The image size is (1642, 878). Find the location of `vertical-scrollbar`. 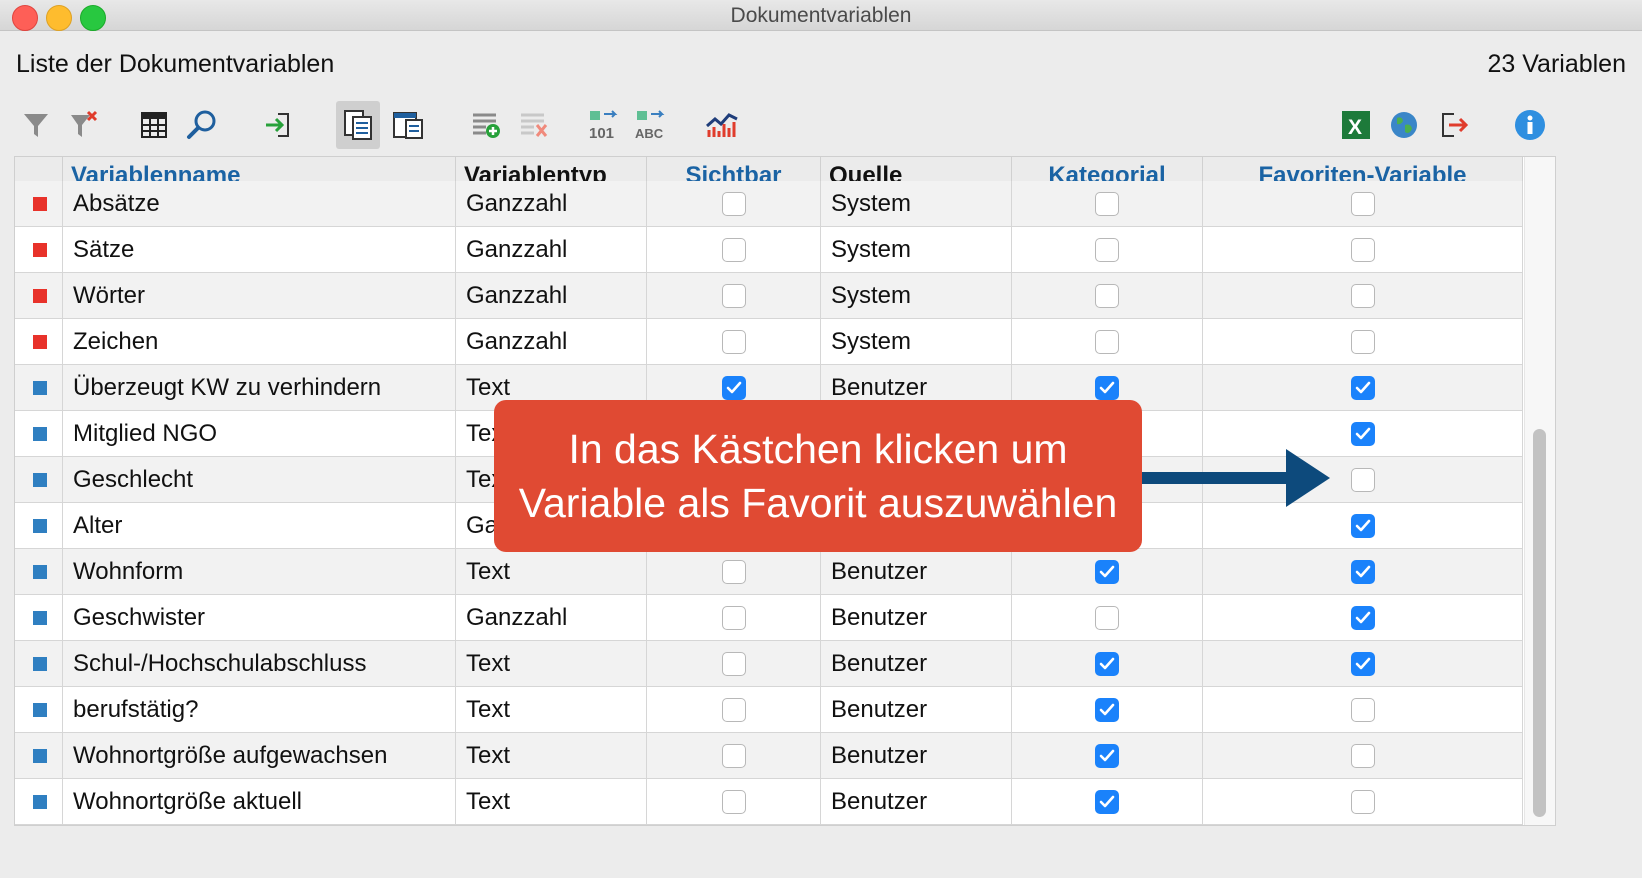

vertical-scrollbar is located at coordinates (1539, 491).